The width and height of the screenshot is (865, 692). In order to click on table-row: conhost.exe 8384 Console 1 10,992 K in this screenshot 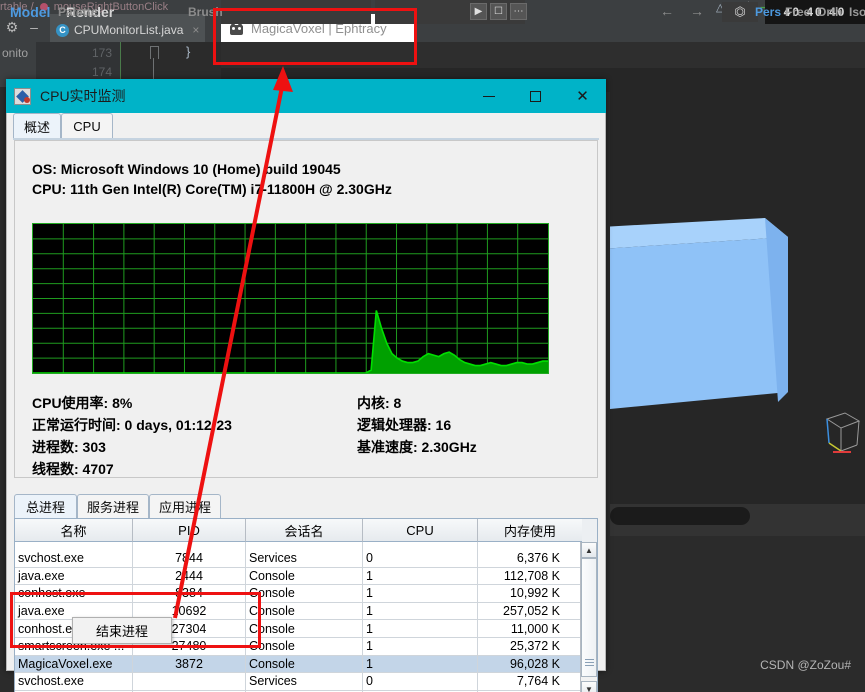, I will do `click(306, 594)`.